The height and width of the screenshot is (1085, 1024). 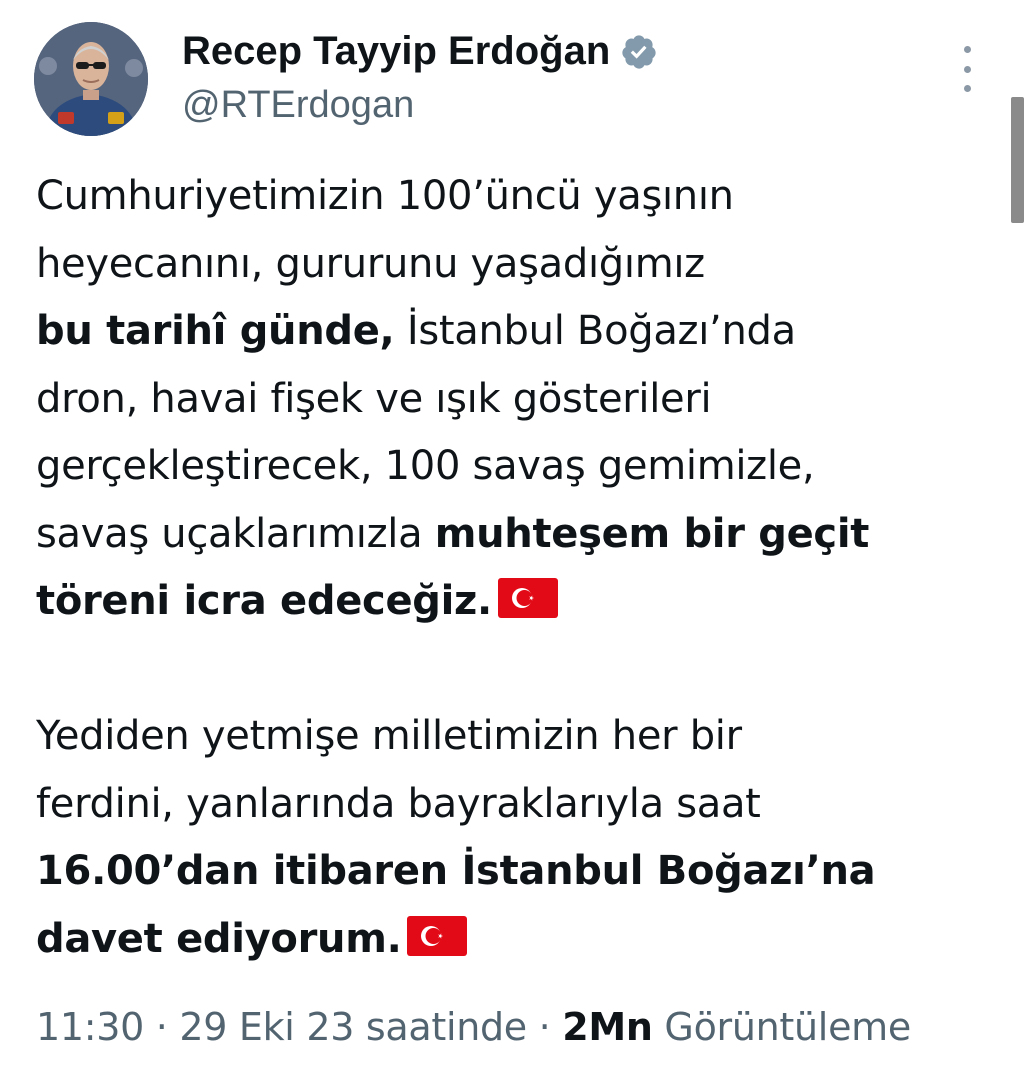 What do you see at coordinates (389, 736) in the screenshot?
I see `tweet-line: Yediden yetmişe milletimizin her bir` at bounding box center [389, 736].